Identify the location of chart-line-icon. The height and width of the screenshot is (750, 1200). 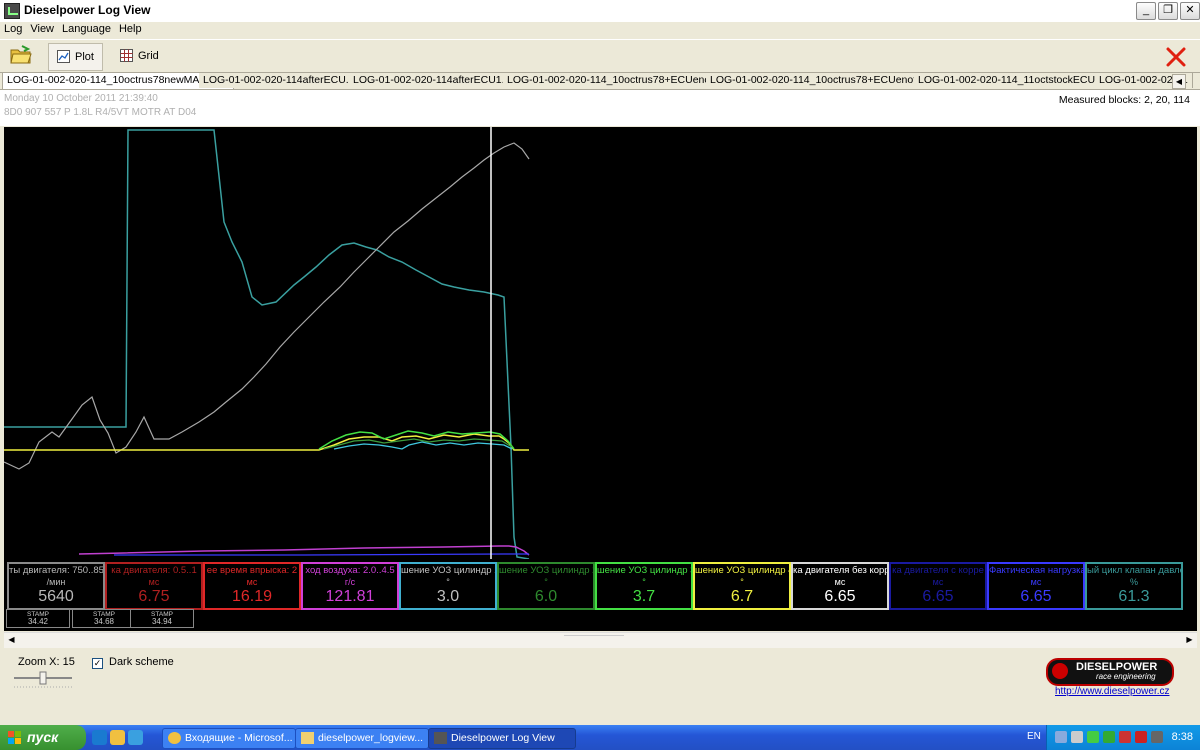
(63, 56).